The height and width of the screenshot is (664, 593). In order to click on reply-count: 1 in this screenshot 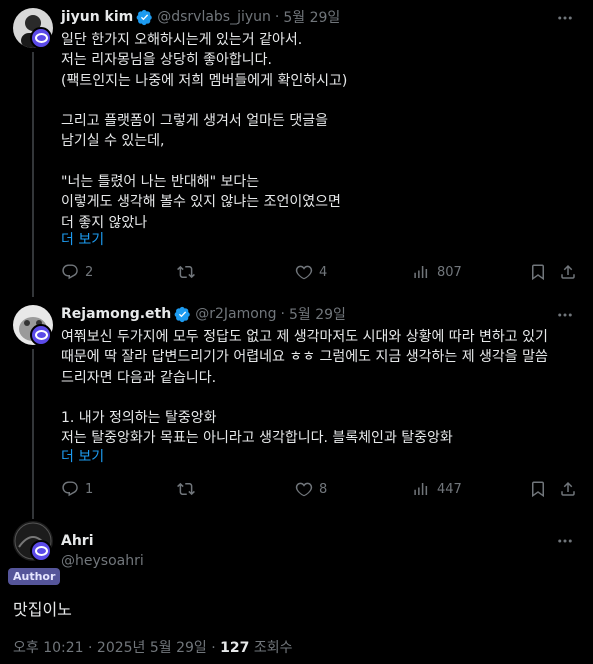, I will do `click(89, 489)`.